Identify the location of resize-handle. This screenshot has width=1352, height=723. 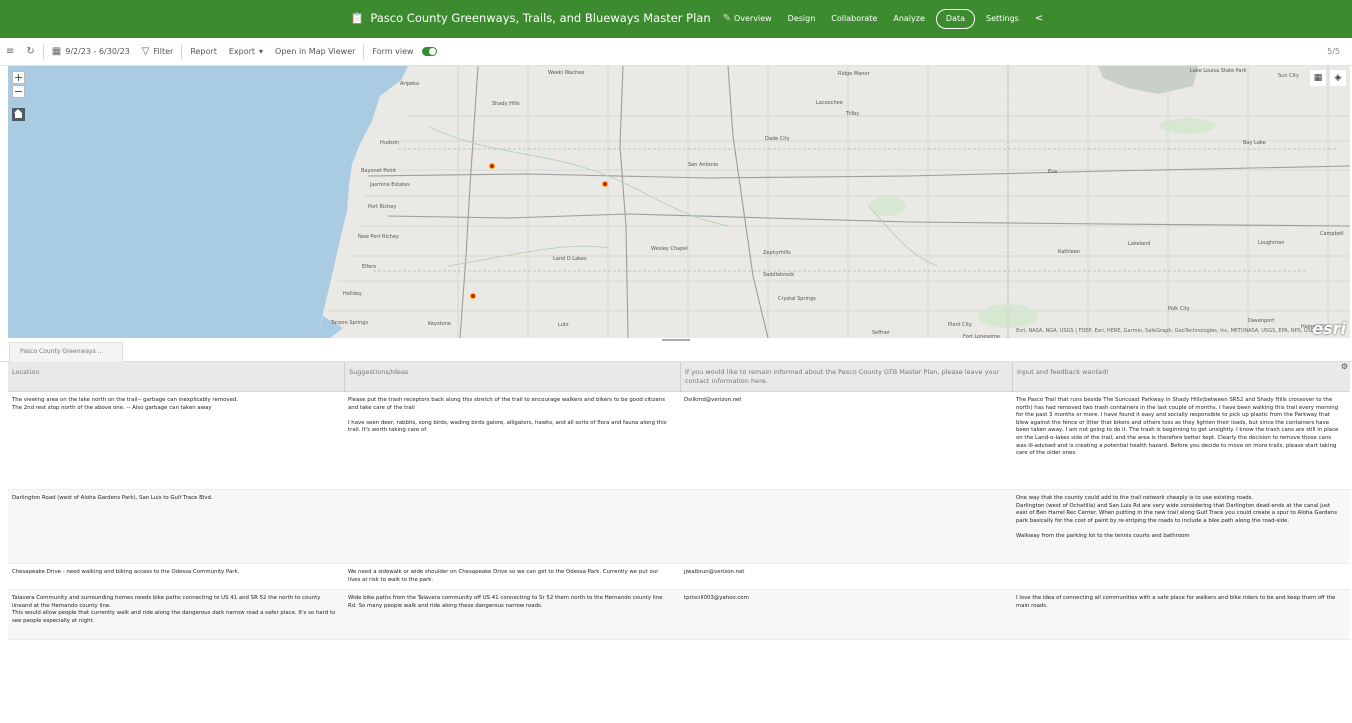
(676, 340).